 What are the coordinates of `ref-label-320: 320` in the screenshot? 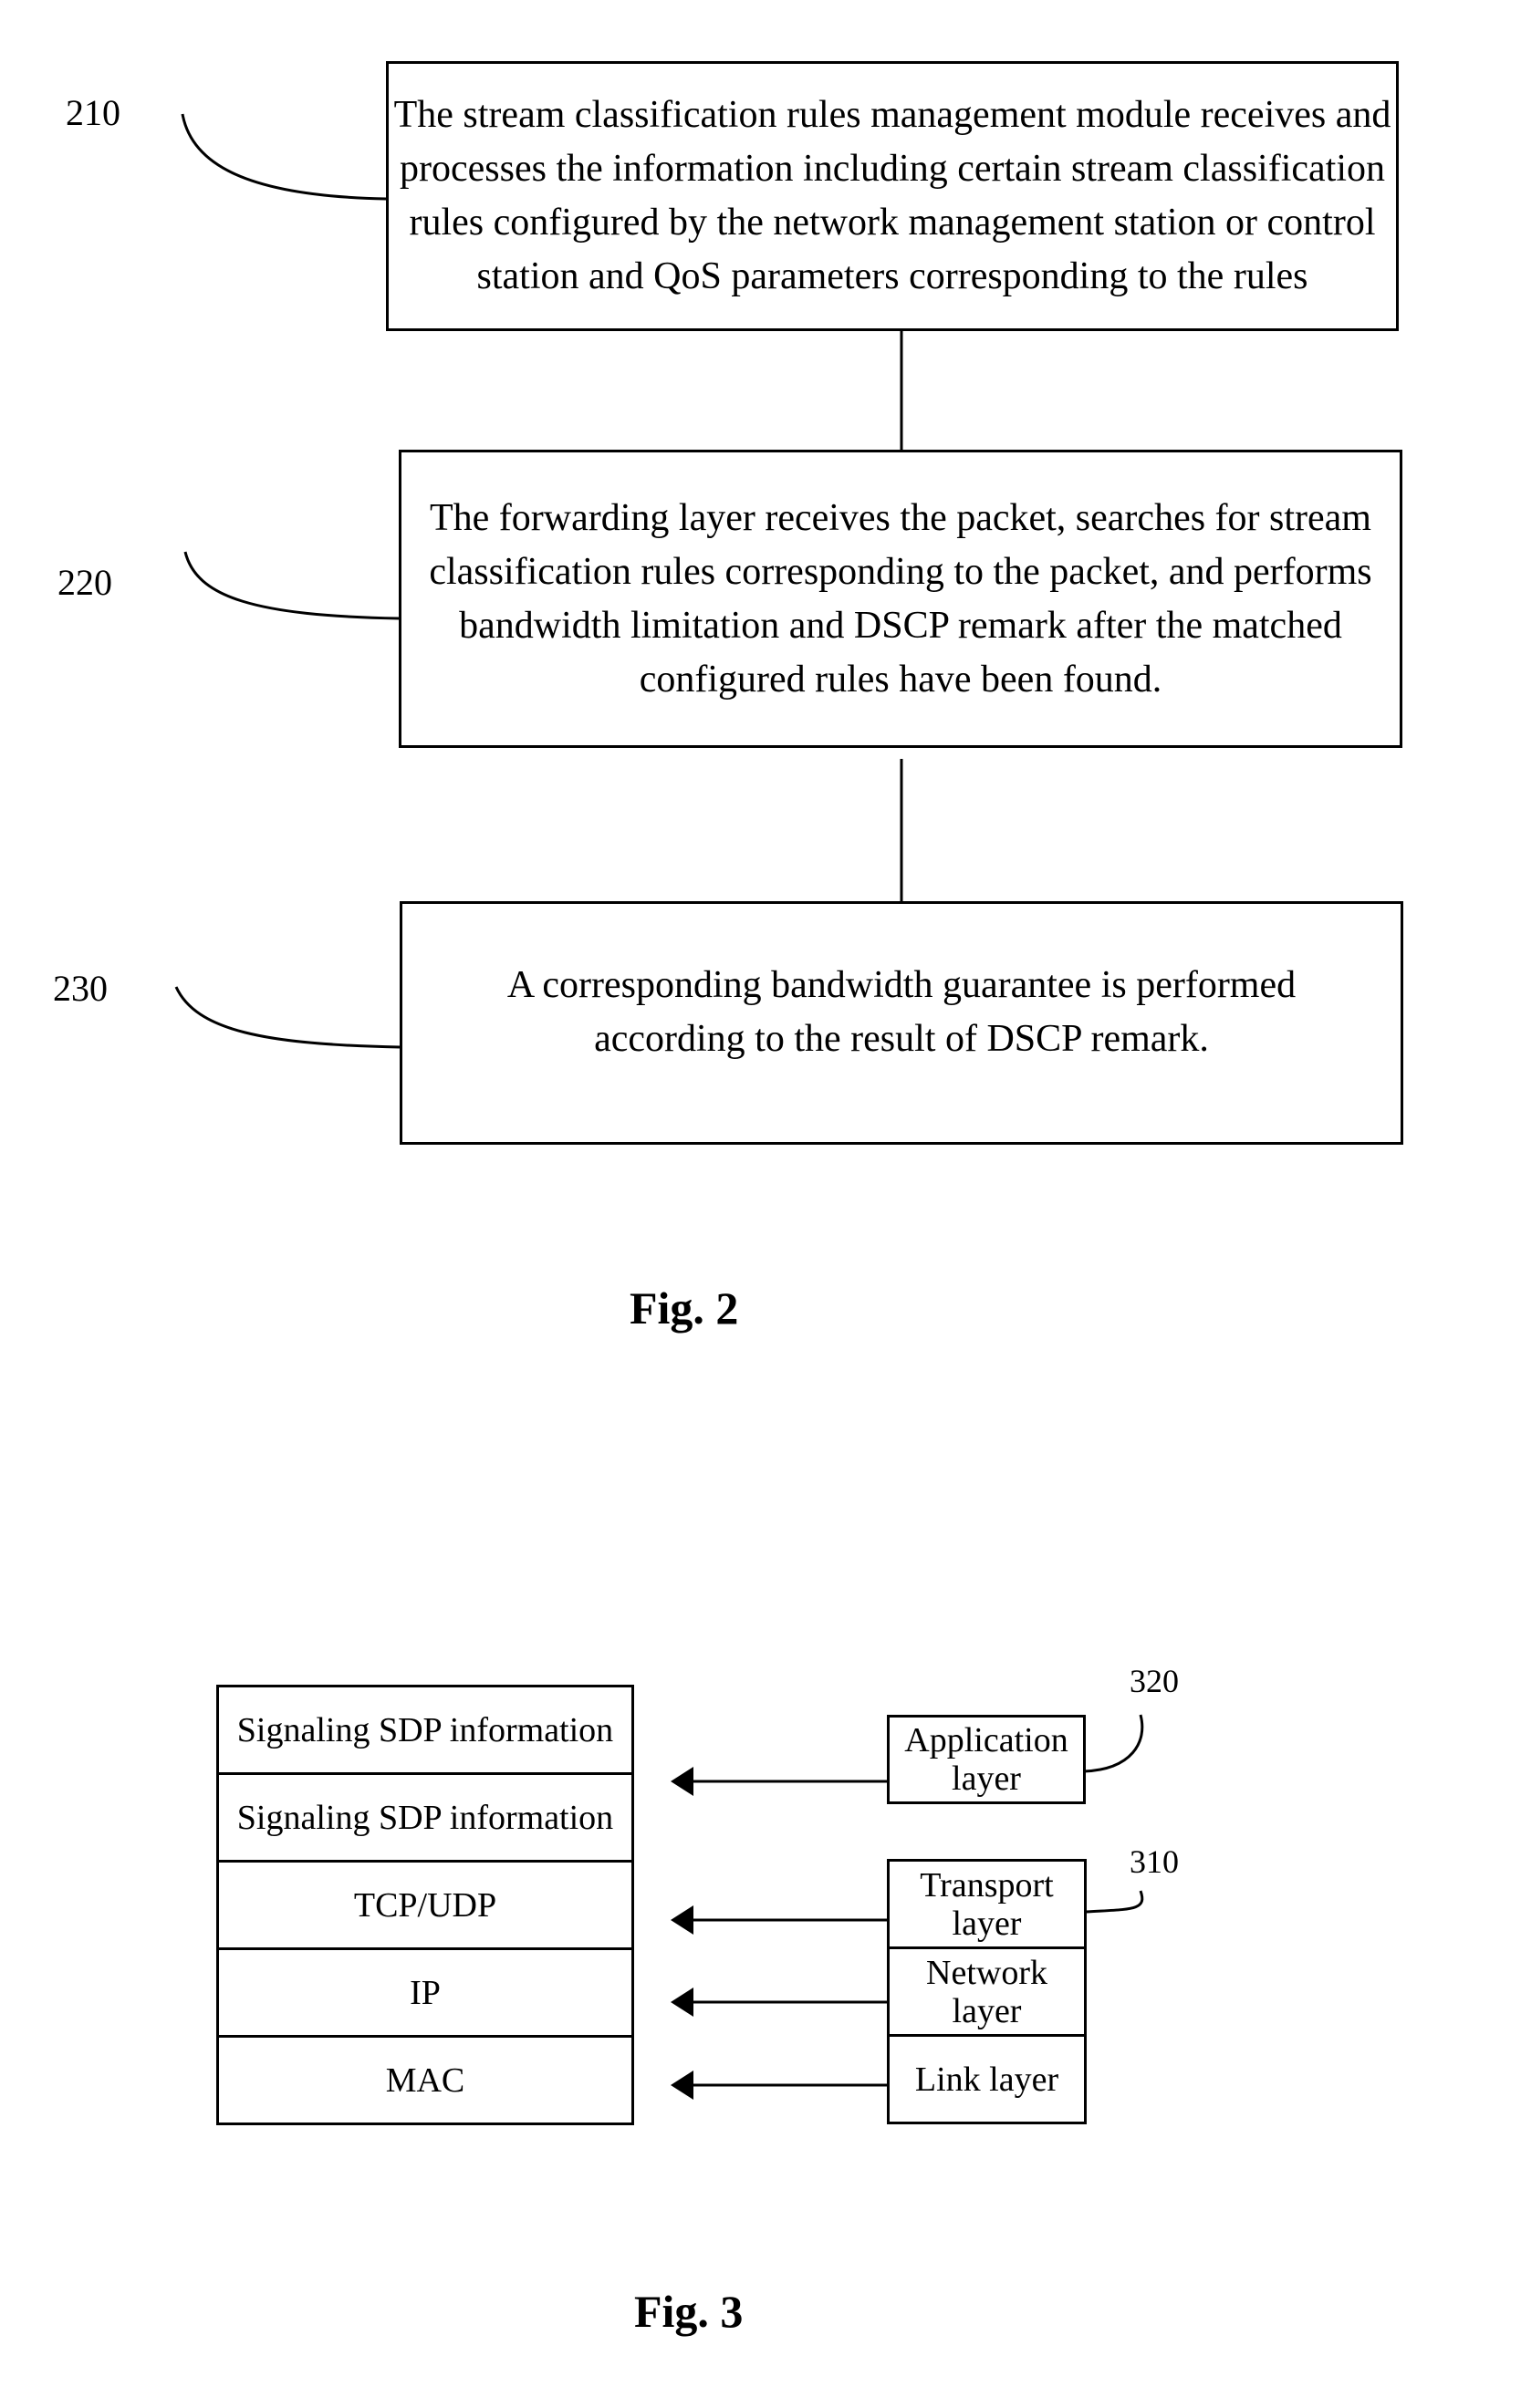 It's located at (1154, 1681).